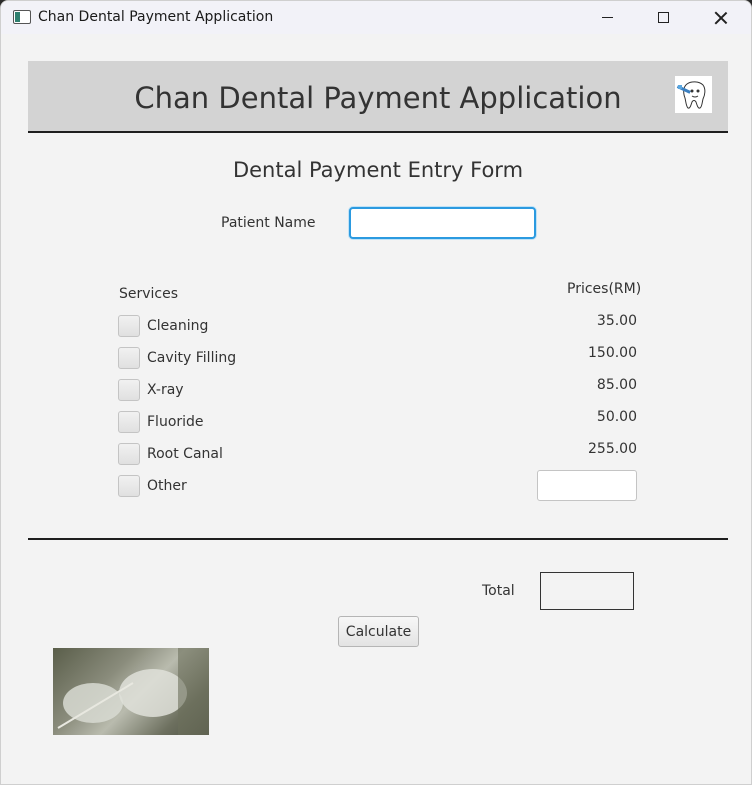  Describe the element at coordinates (498, 591) in the screenshot. I see `total-label: Total` at that location.